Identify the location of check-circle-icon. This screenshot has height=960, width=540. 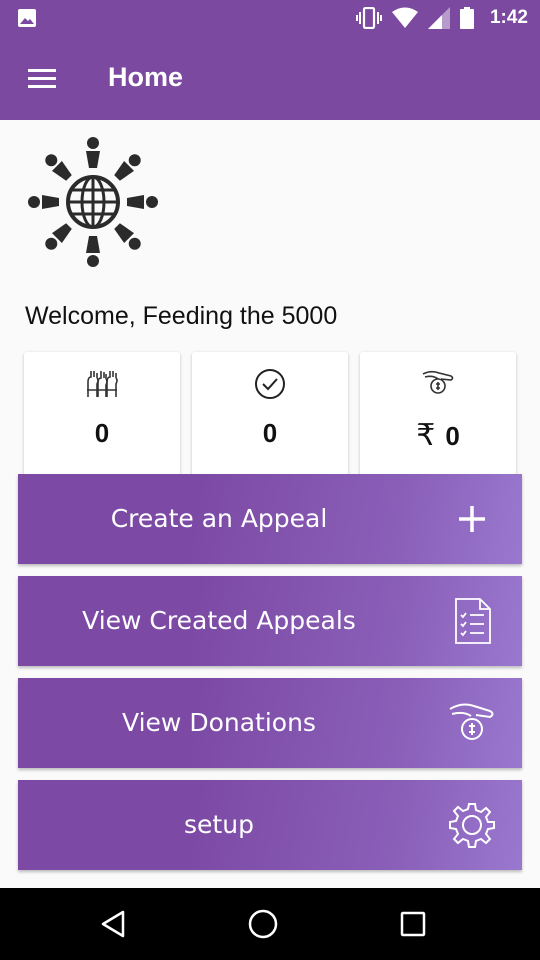
(270, 384).